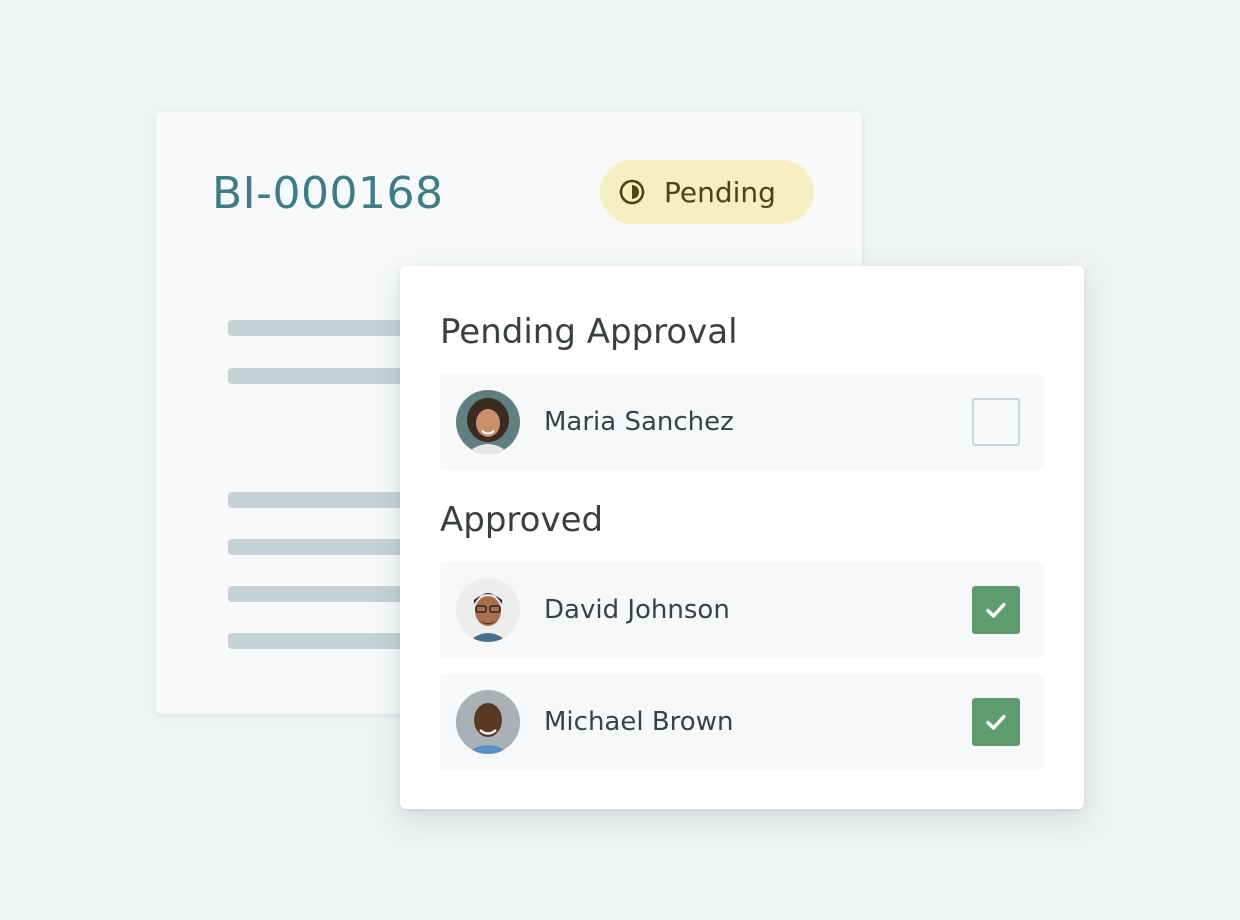  Describe the element at coordinates (328, 193) in the screenshot. I see `document-id: BI-000168` at that location.